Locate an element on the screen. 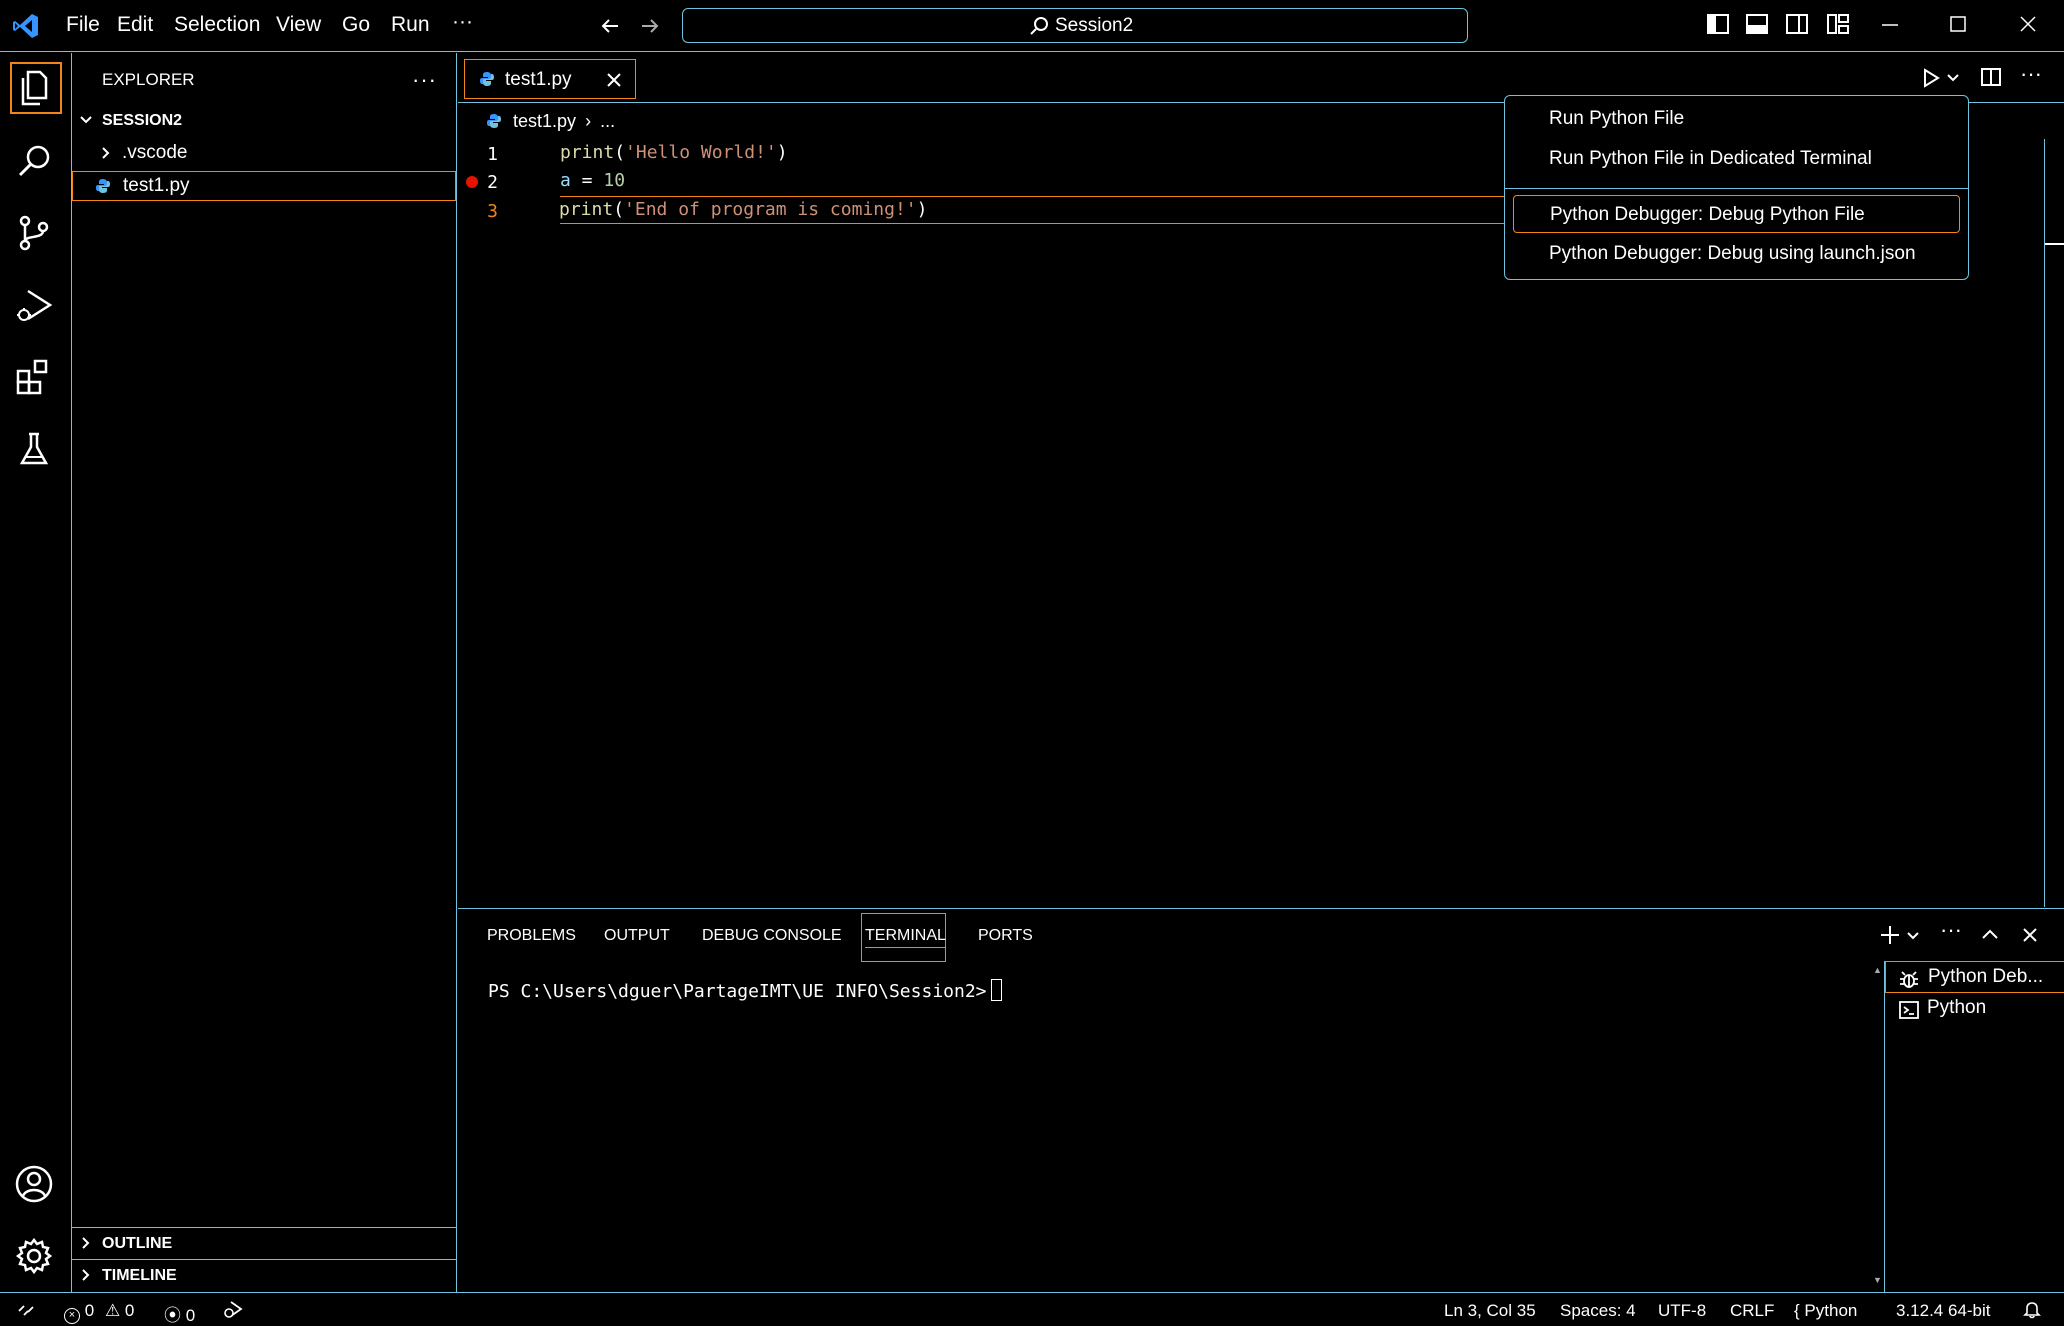  debug-launch-icon is located at coordinates (233, 1309).